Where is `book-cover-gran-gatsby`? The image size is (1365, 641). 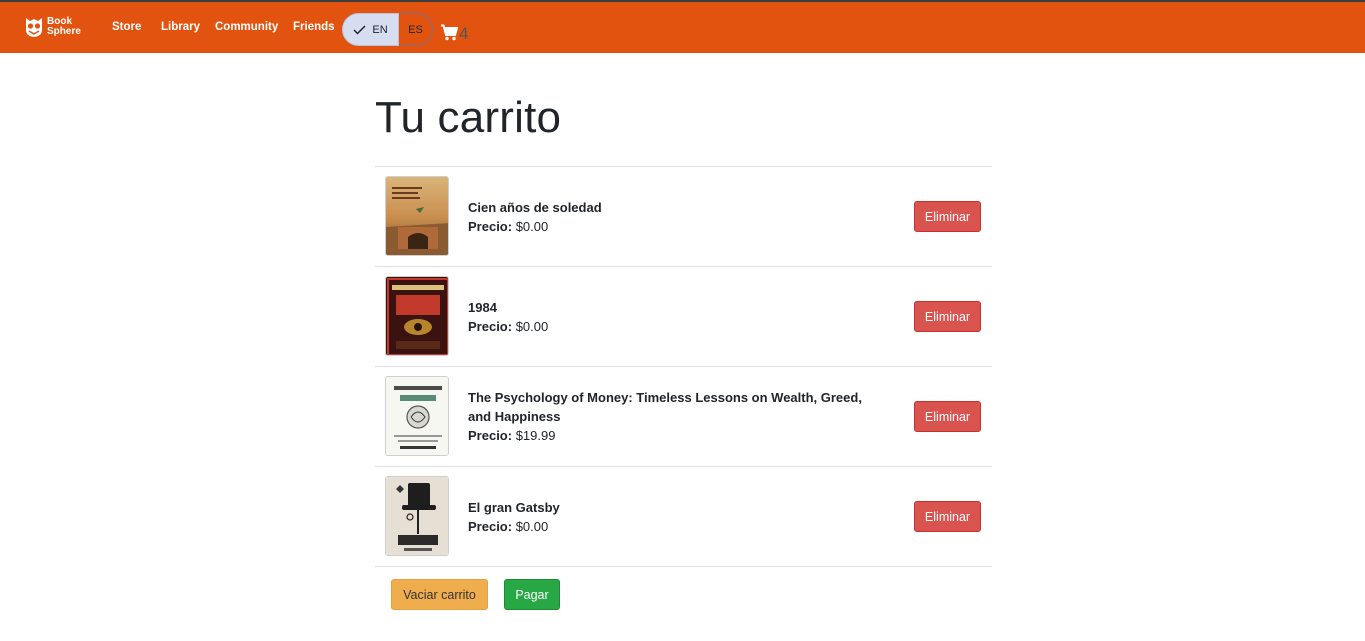 book-cover-gran-gatsby is located at coordinates (417, 516).